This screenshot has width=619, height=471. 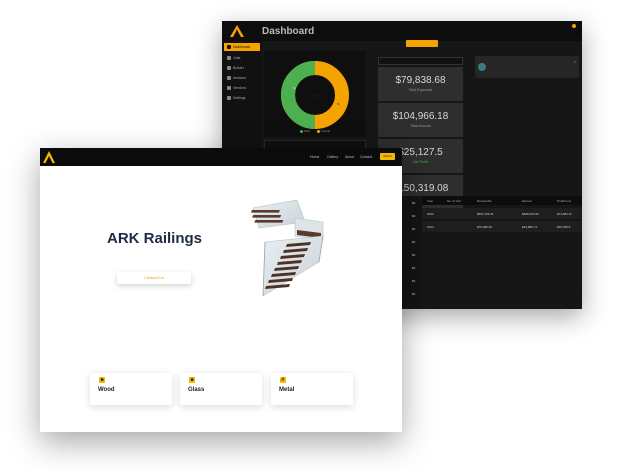 I want to click on contact-us-button: Contact Us, so click(x=154, y=278).